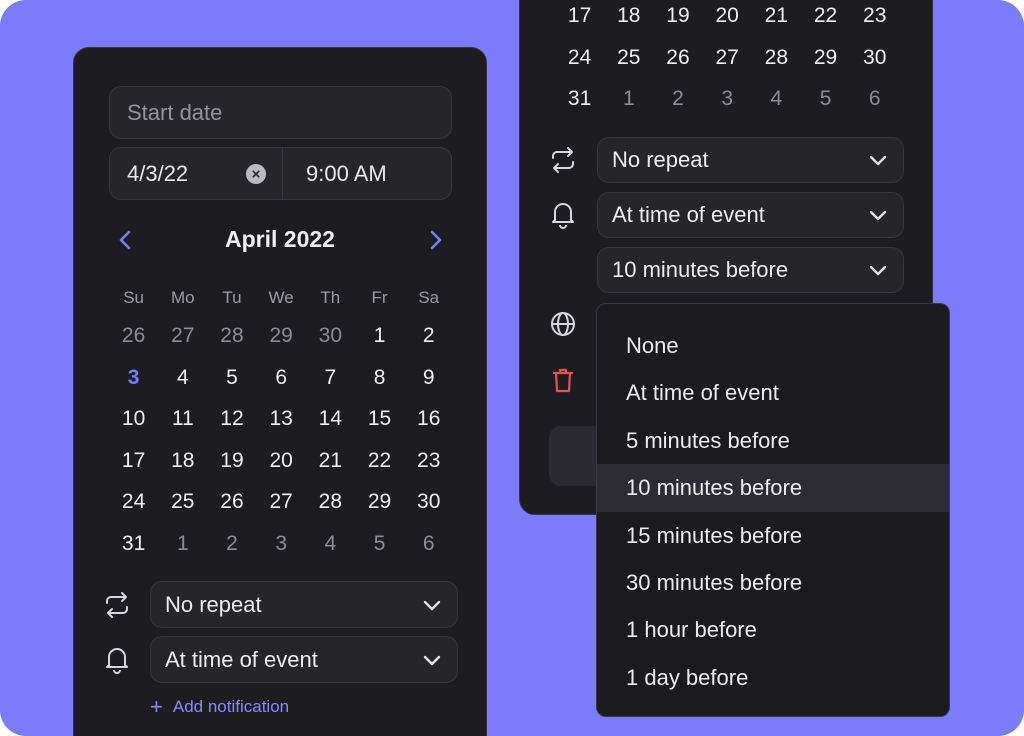 Image resolution: width=1024 pixels, height=736 pixels. What do you see at coordinates (773, 677) in the screenshot?
I see `dropdown-option: 1 day before` at bounding box center [773, 677].